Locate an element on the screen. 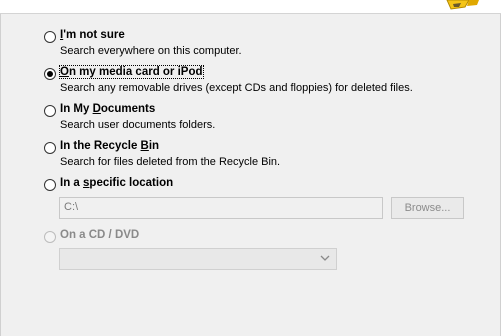 This screenshot has width=501, height=336. option-specific-location-label: In a specific location is located at coordinates (116, 183).